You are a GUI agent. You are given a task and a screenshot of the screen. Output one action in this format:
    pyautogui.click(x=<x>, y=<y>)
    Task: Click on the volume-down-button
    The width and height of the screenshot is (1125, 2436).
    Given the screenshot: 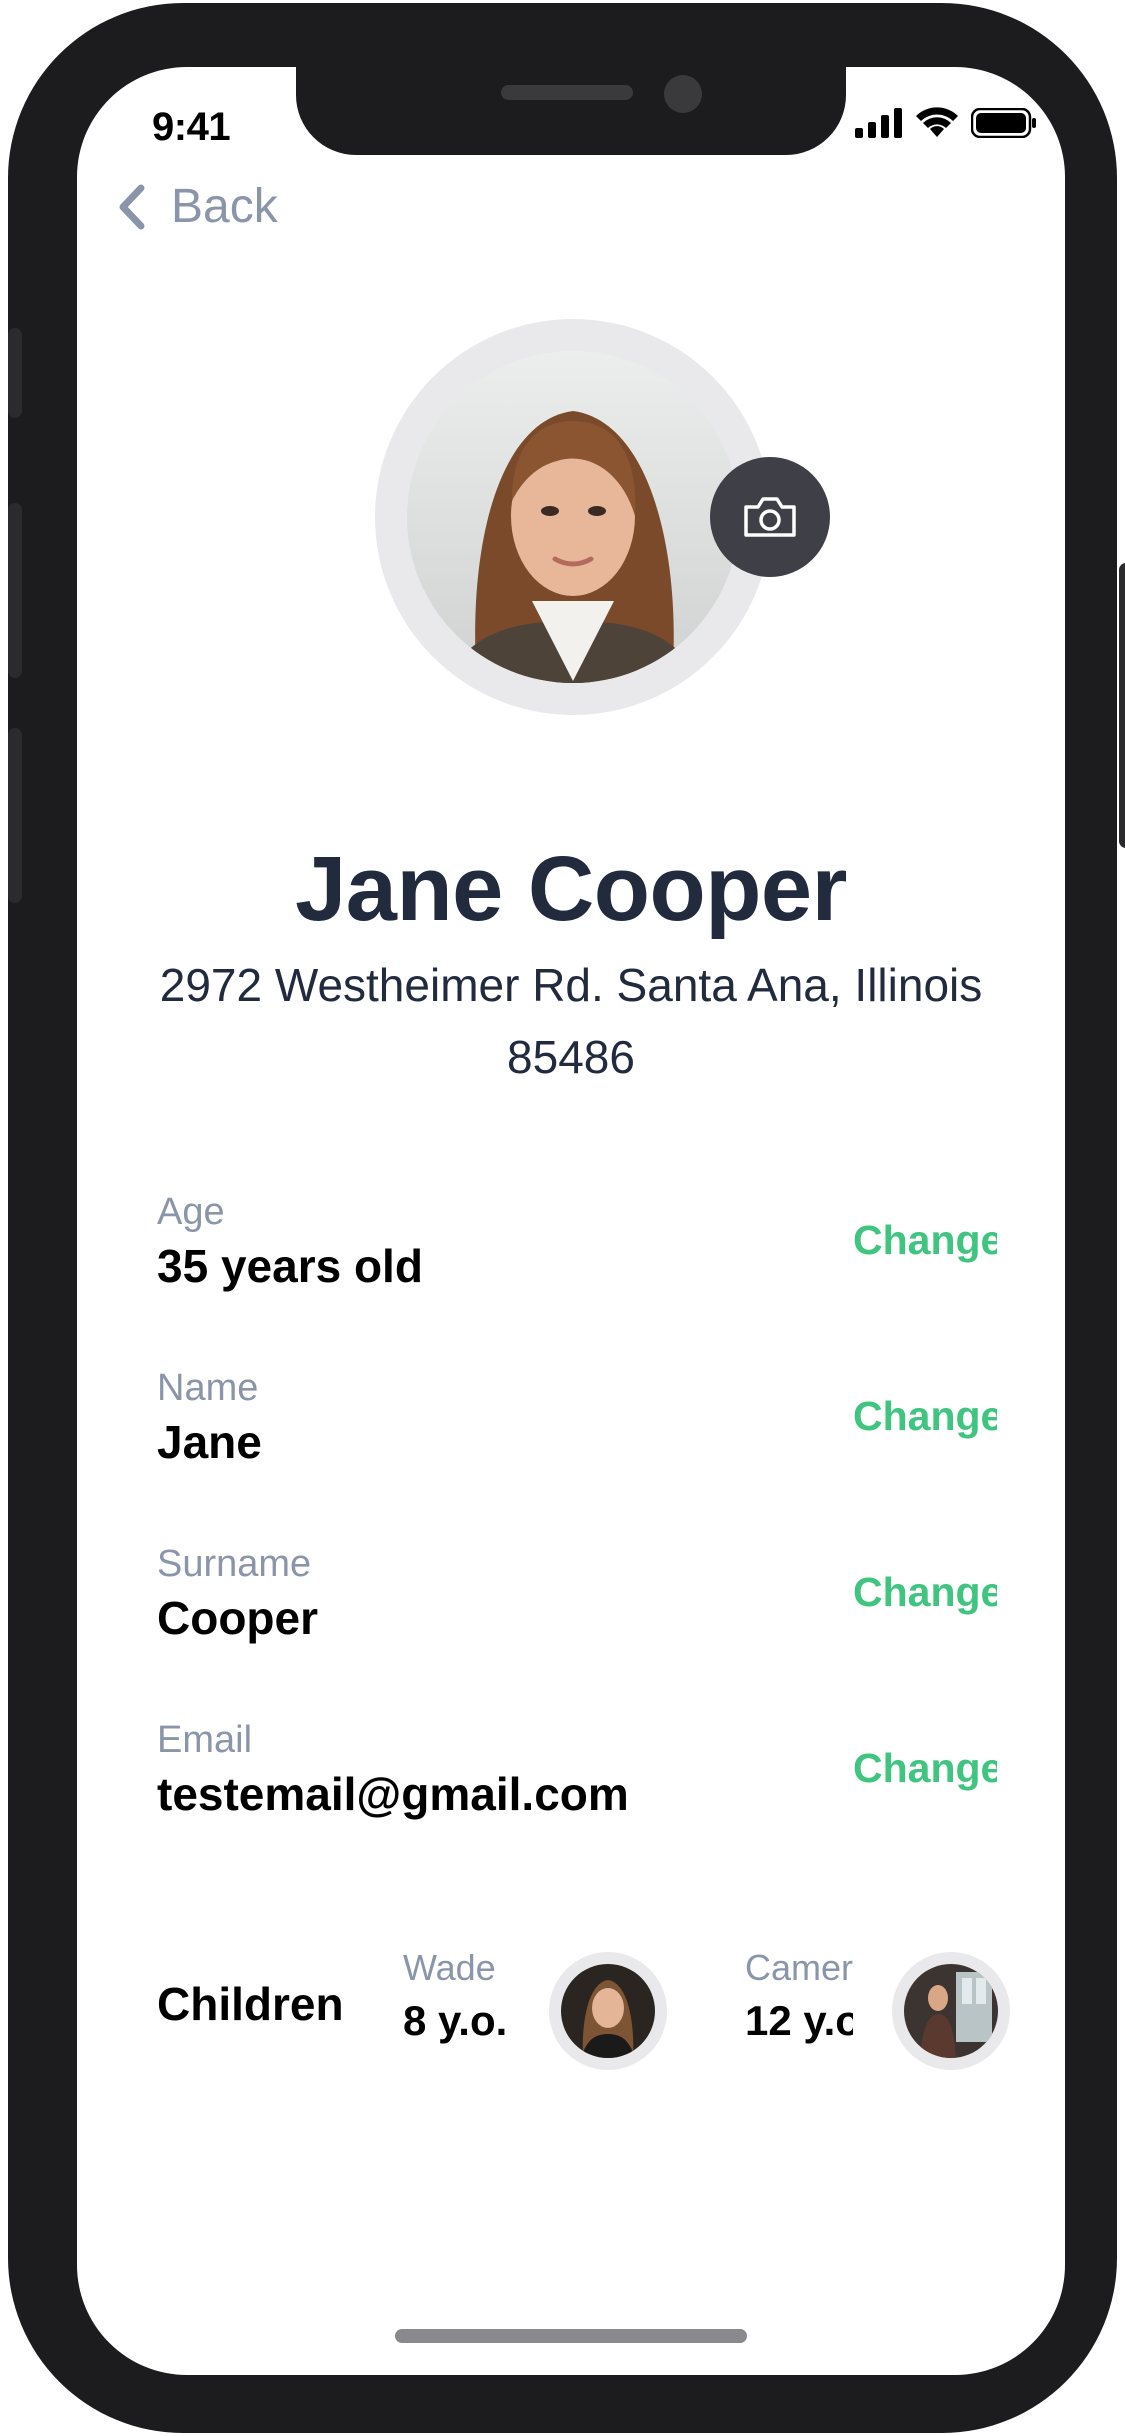 What is the action you would take?
    pyautogui.click(x=15, y=815)
    